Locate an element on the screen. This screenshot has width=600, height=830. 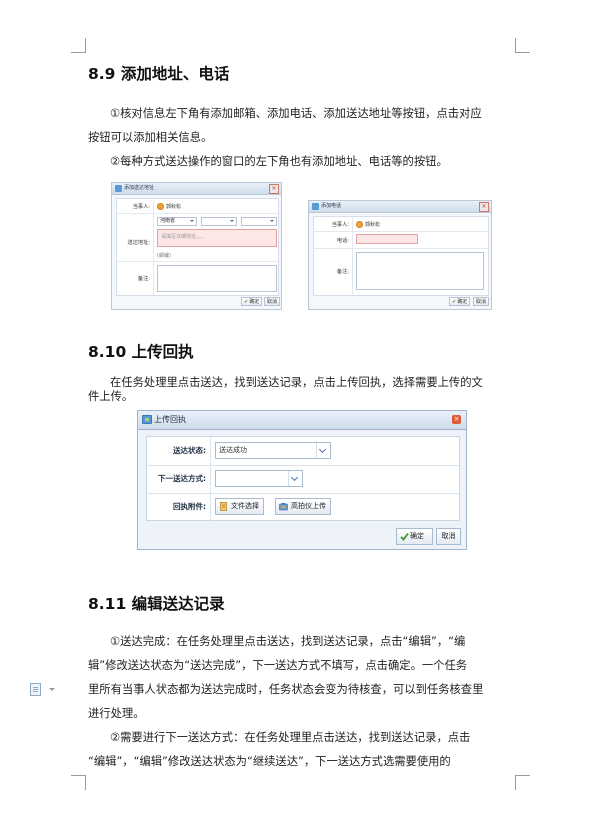
text-line: ①核对信息左下角有添加邮箱、添加电话、添加送达地址等按钮，点击对应 is located at coordinates (296, 113).